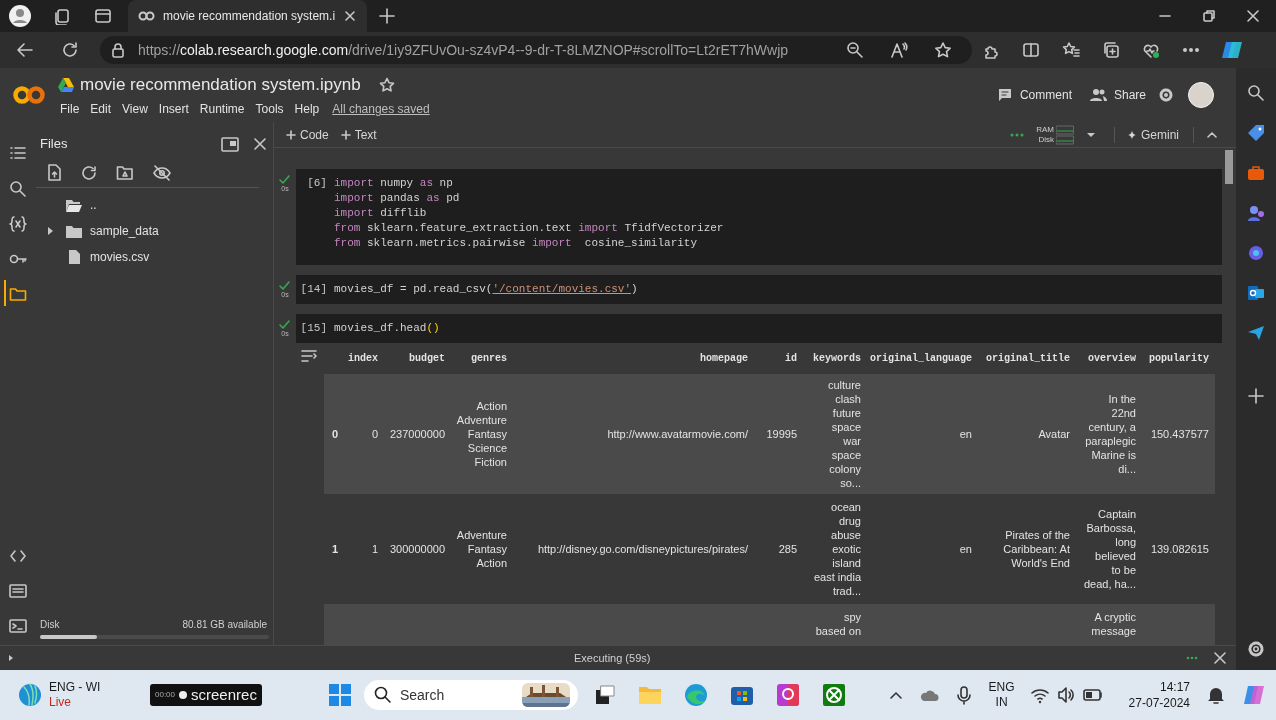 The width and height of the screenshot is (1276, 720). What do you see at coordinates (135, 109) in the screenshot?
I see `menu-item: View` at bounding box center [135, 109].